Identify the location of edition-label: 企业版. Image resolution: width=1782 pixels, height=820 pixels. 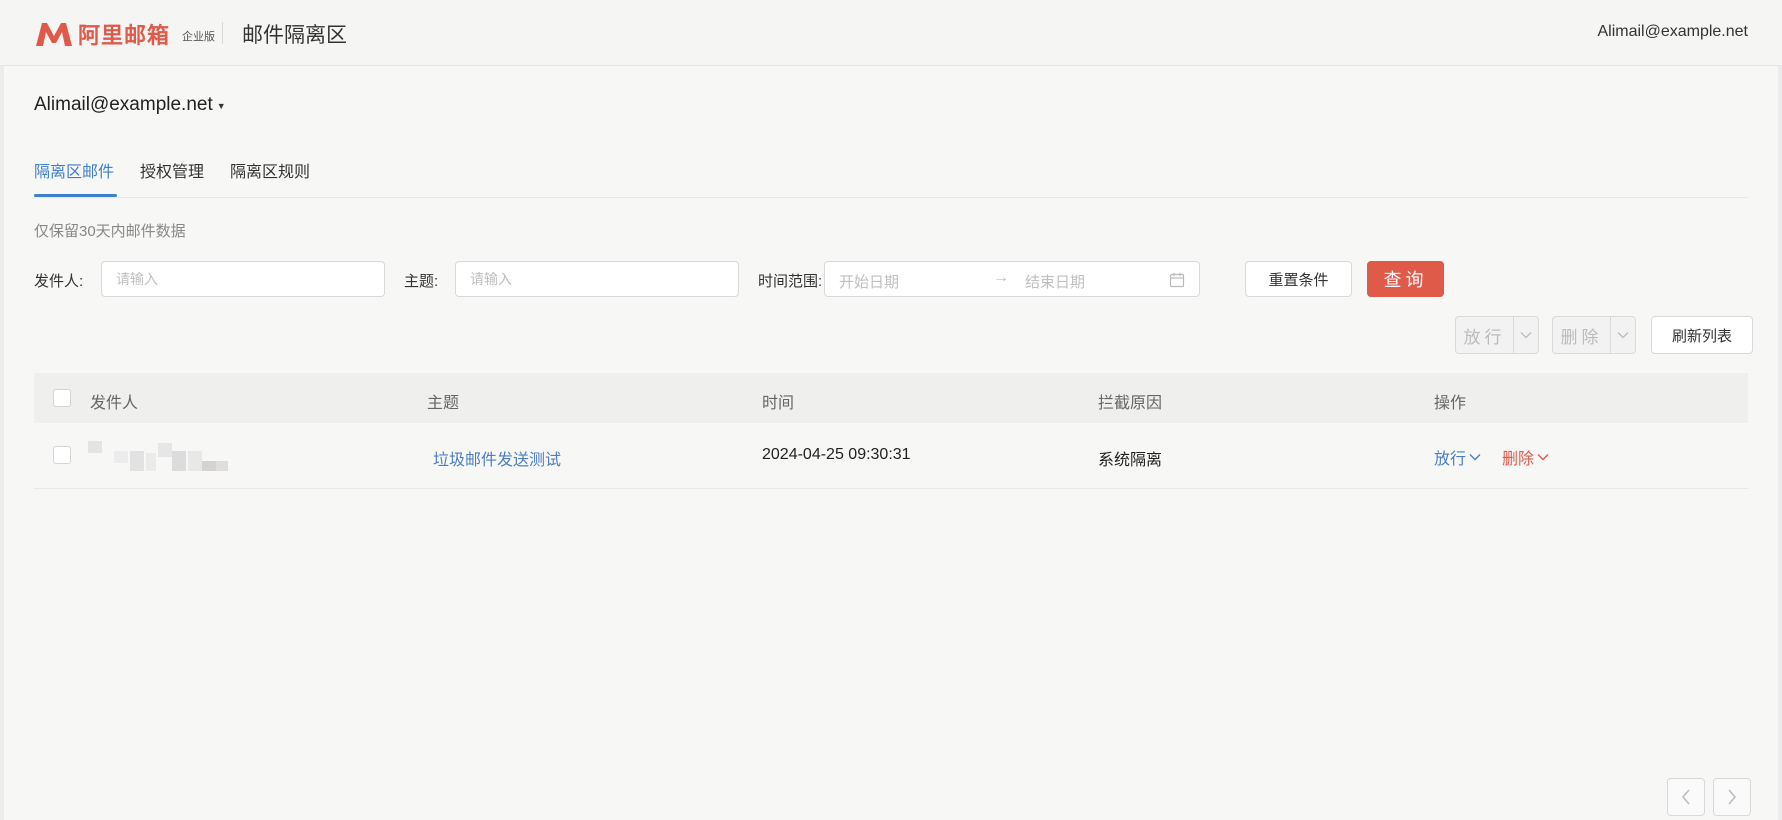
(199, 37).